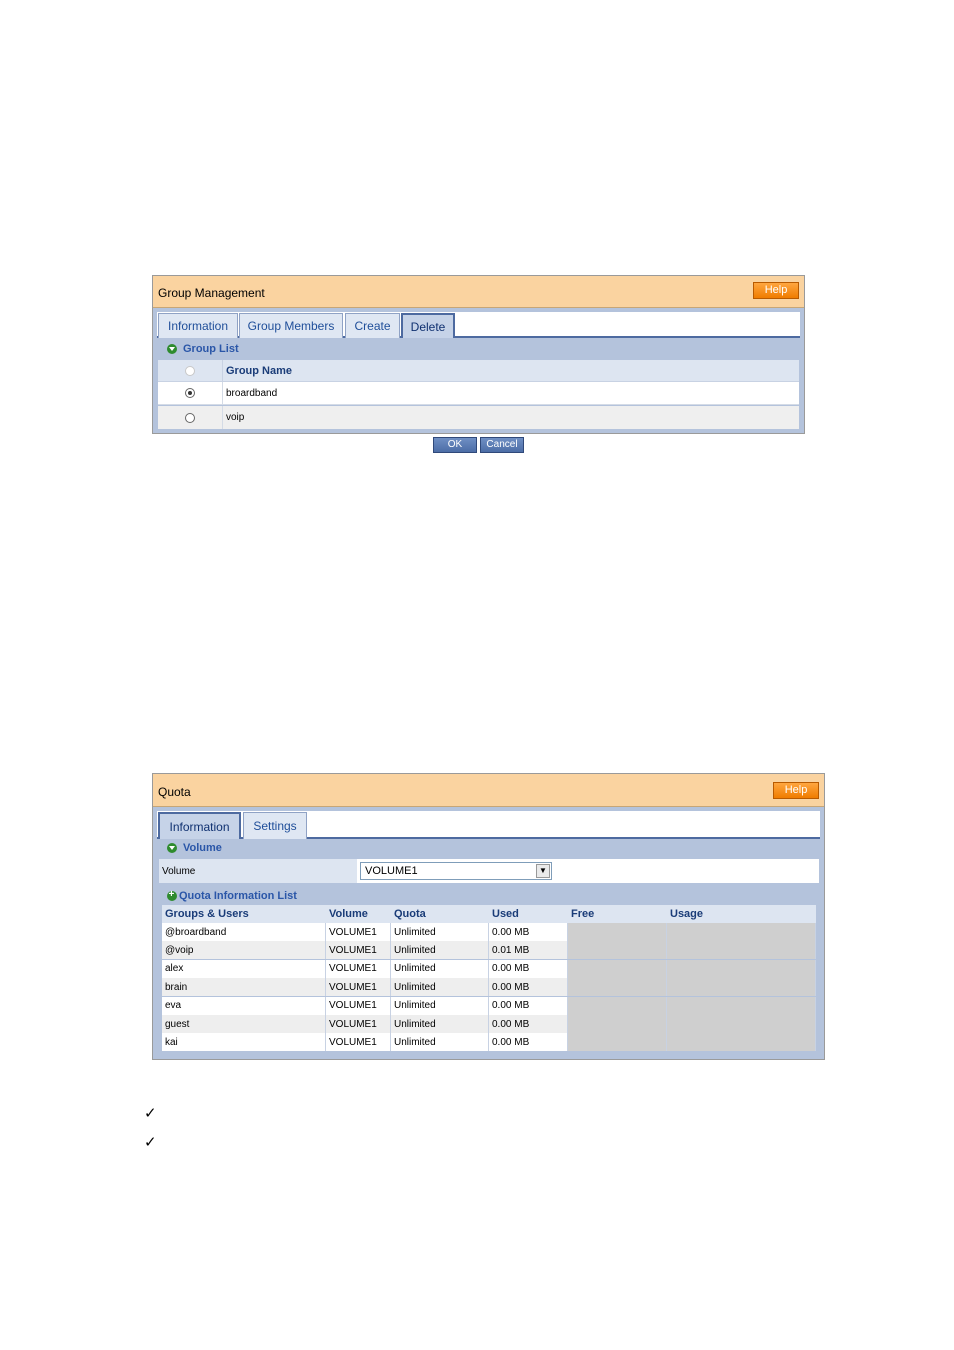  I want to click on table-row: broardband, so click(478, 393).